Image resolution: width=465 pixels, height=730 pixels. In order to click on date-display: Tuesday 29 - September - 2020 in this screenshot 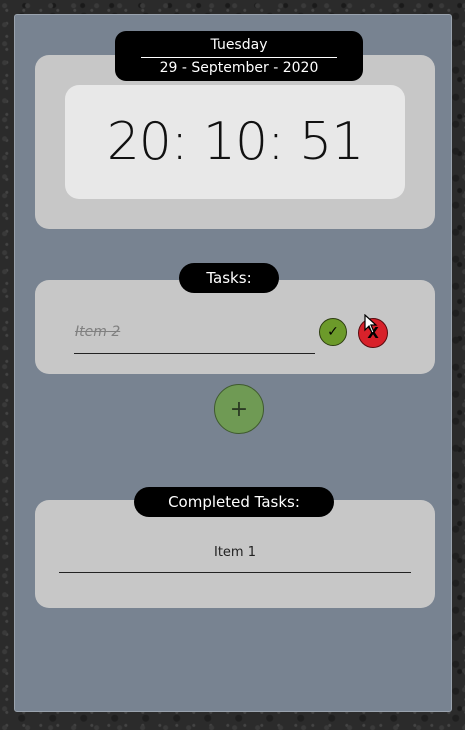, I will do `click(239, 56)`.